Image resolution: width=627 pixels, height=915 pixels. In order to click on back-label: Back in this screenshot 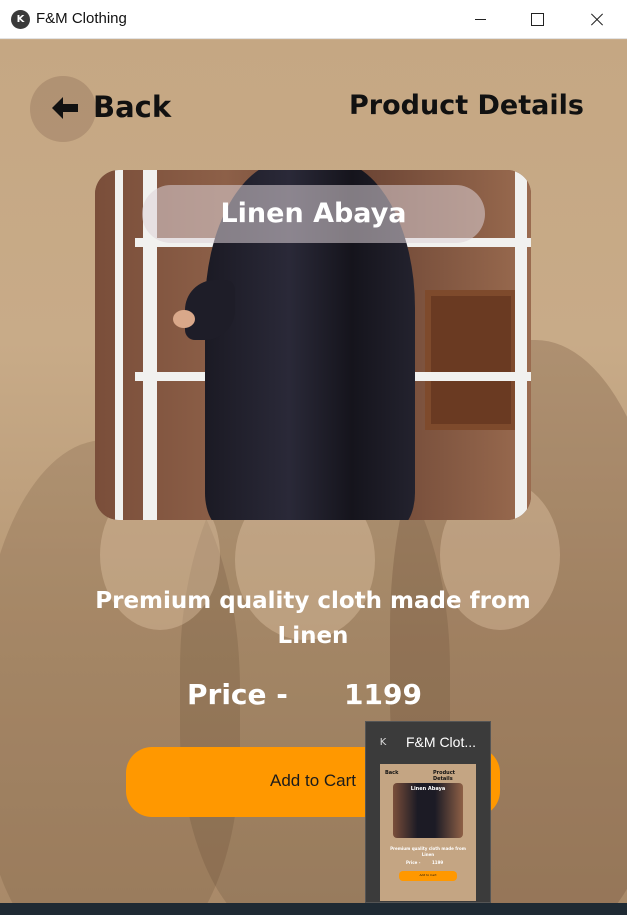, I will do `click(132, 107)`.